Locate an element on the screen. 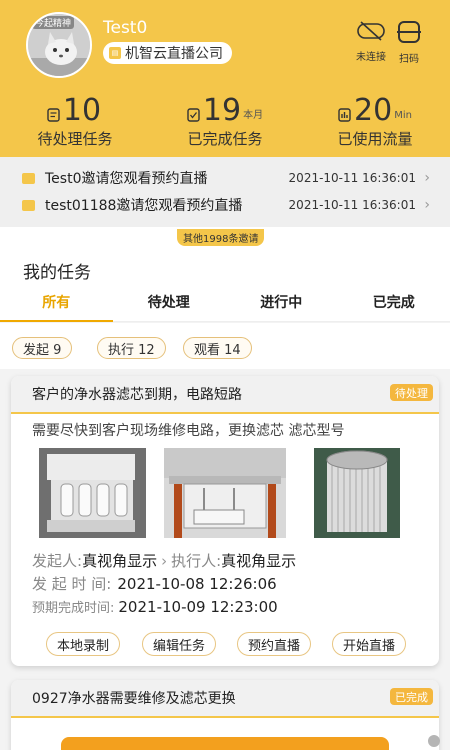 The width and height of the screenshot is (450, 750). notice-text: test01188邀请您观看预约直播 is located at coordinates (144, 206).